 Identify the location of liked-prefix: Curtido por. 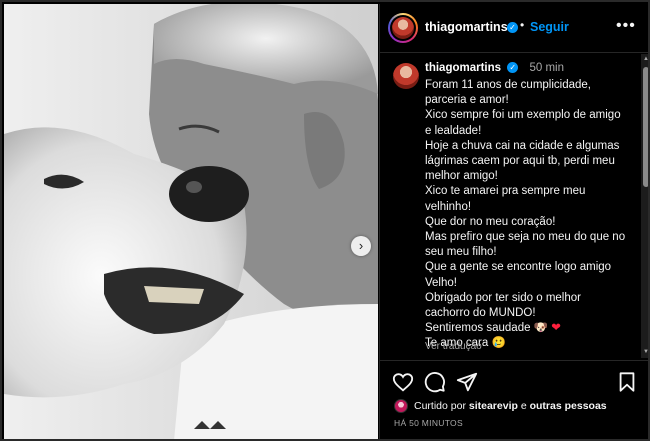
(440, 405).